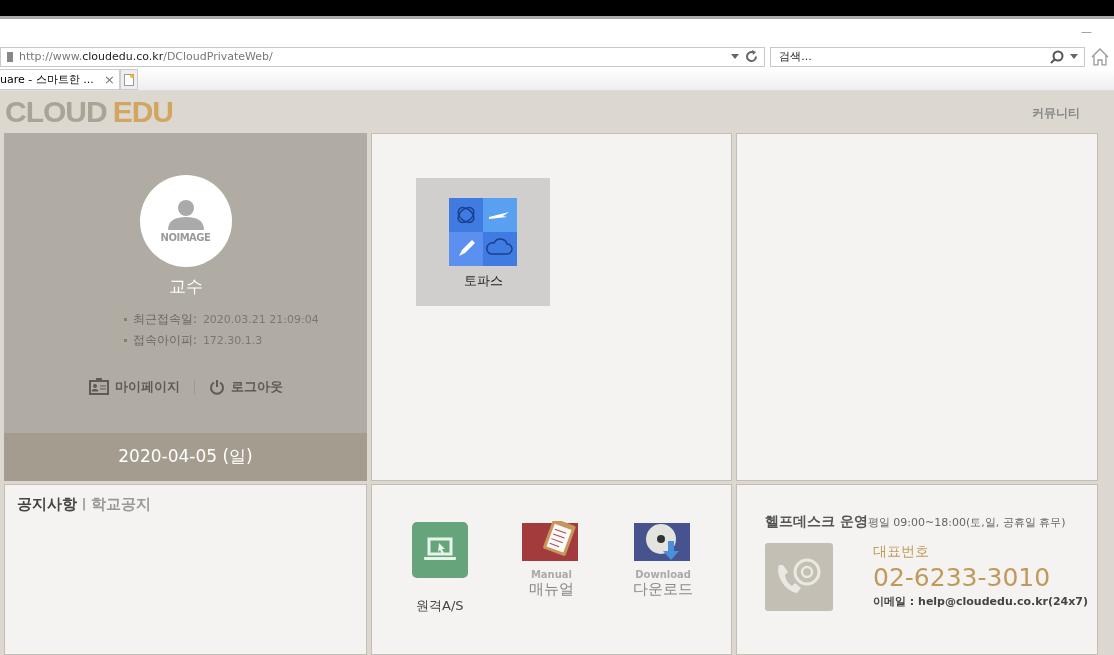 Image resolution: width=1114 pixels, height=655 pixels. Describe the element at coordinates (966, 522) in the screenshot. I see `helpdesk-hours: 평일 09:00~18:00(토,일, 공휴일 휴무)` at that location.